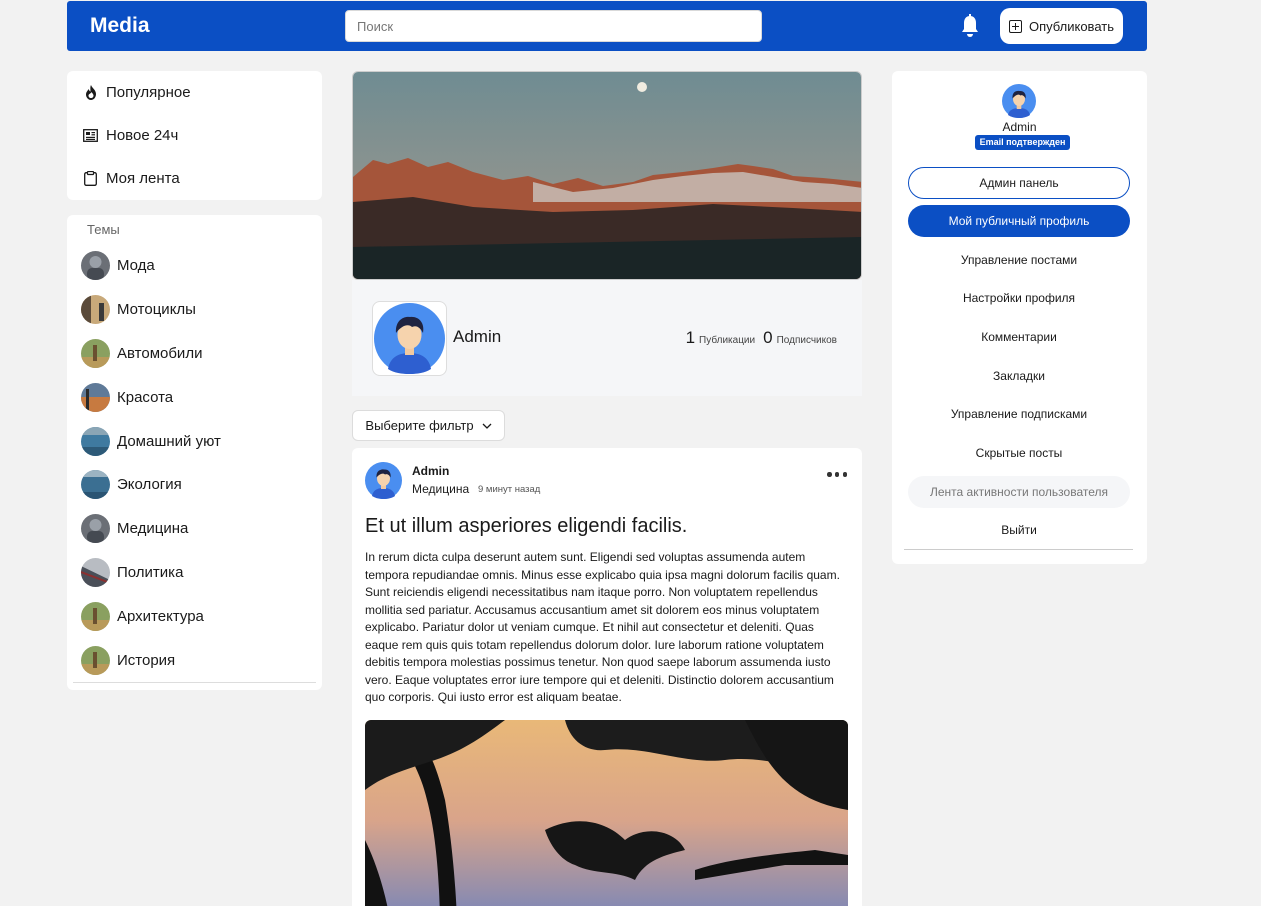 The width and height of the screenshot is (1261, 906). Describe the element at coordinates (1019, 376) in the screenshot. I see `menu-link-bookmarks: Закладки` at that location.